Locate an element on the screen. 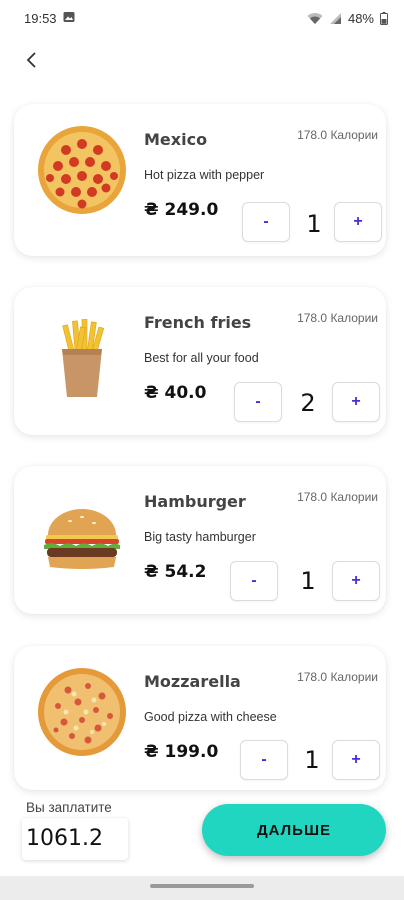 This screenshot has width=404, height=900. item-price: ₴ 54.2 is located at coordinates (175, 572).